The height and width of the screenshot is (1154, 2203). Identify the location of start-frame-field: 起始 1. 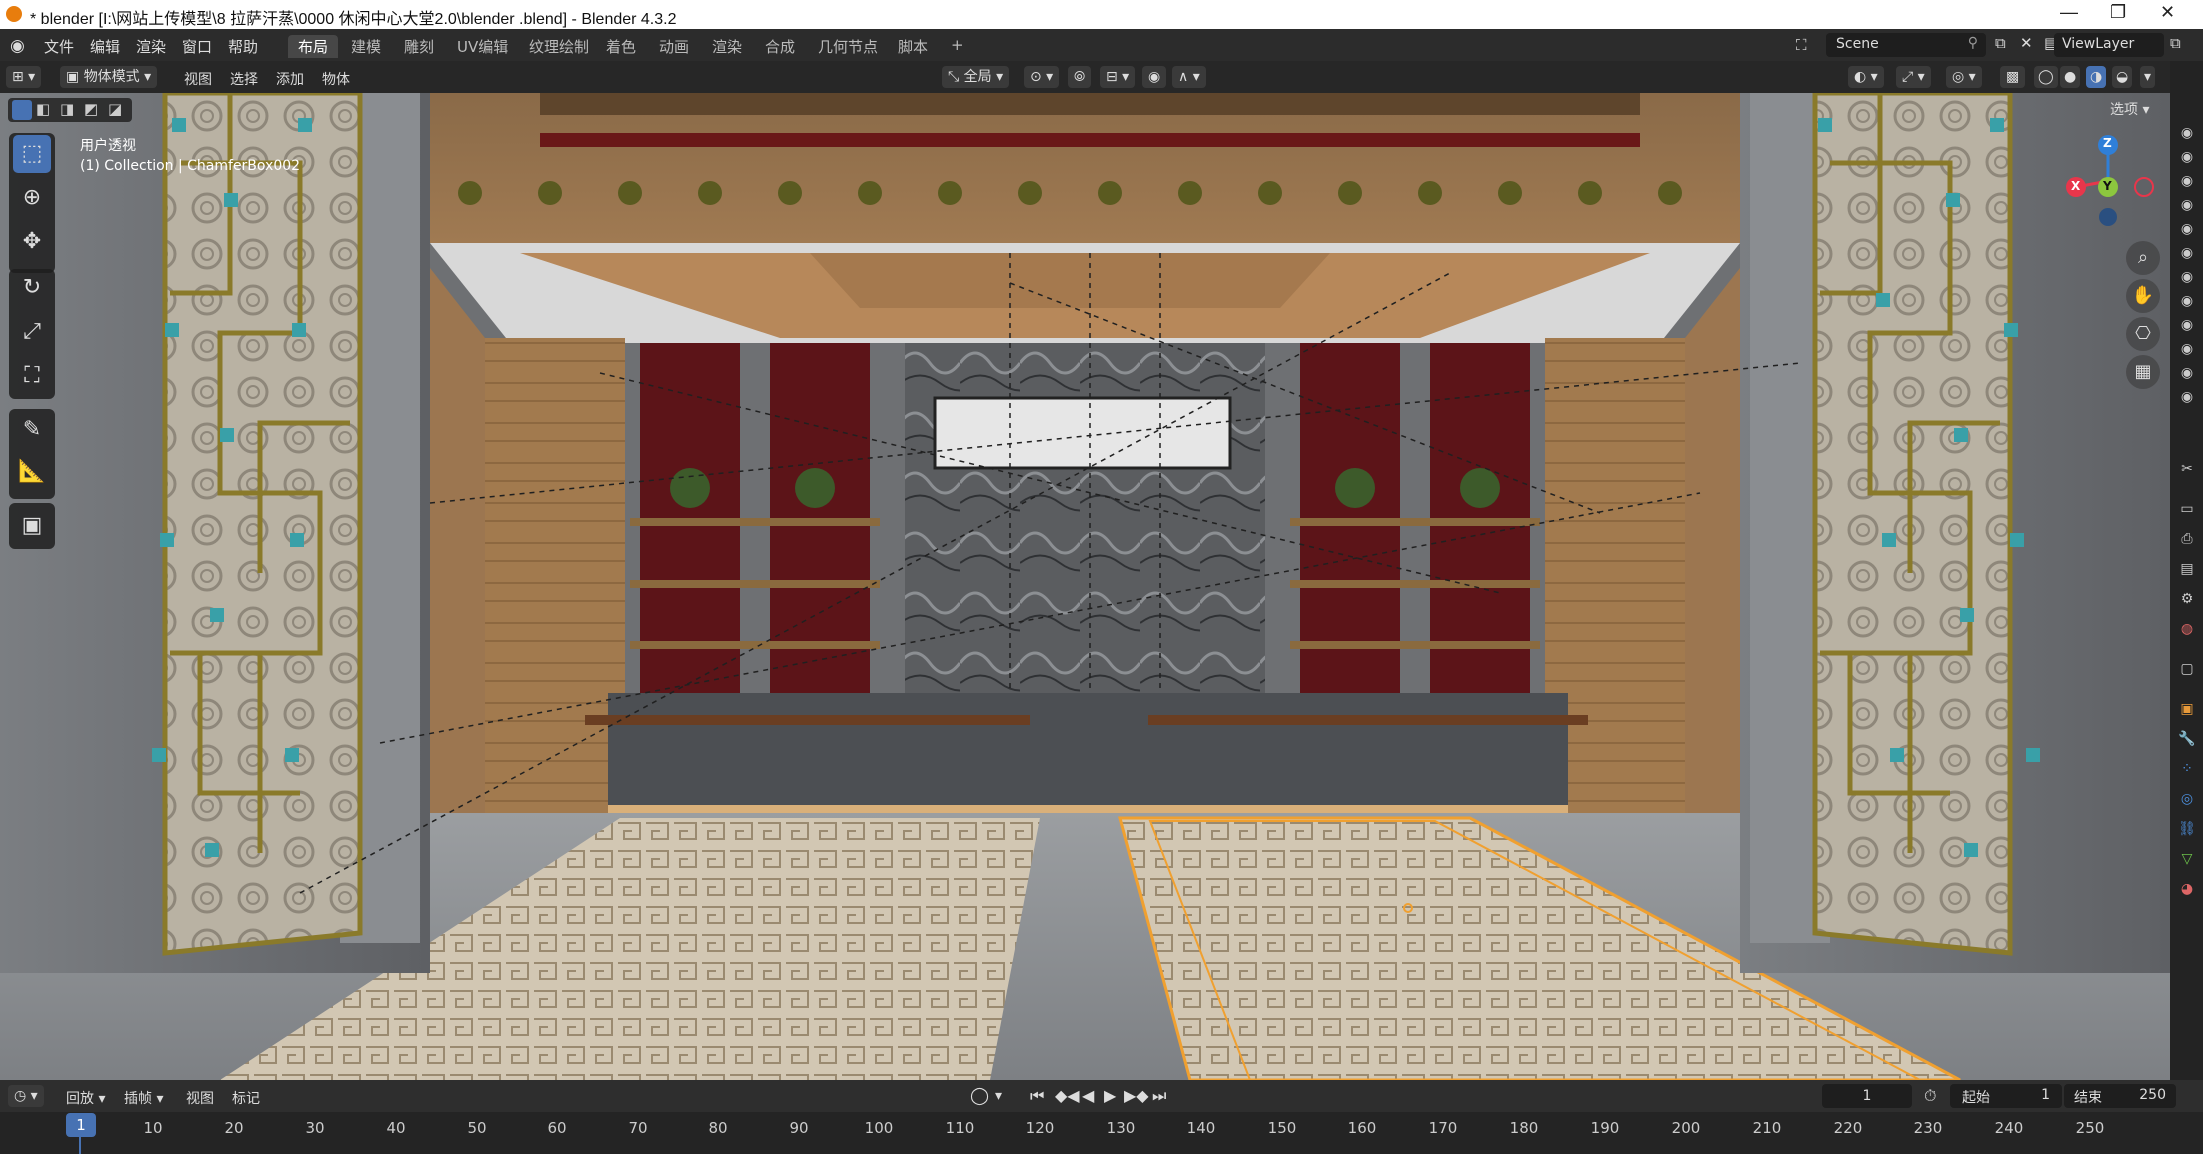
(2006, 1096).